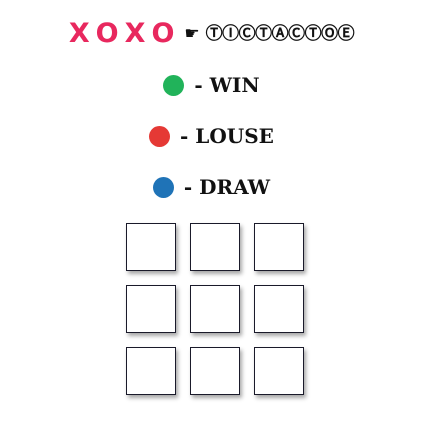  Describe the element at coordinates (192, 34) in the screenshot. I see `pointing-hand-icon: ☛` at that location.